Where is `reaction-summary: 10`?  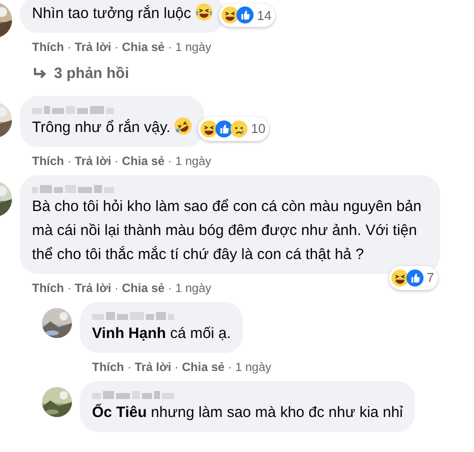
reaction-summary: 10 is located at coordinates (234, 128).